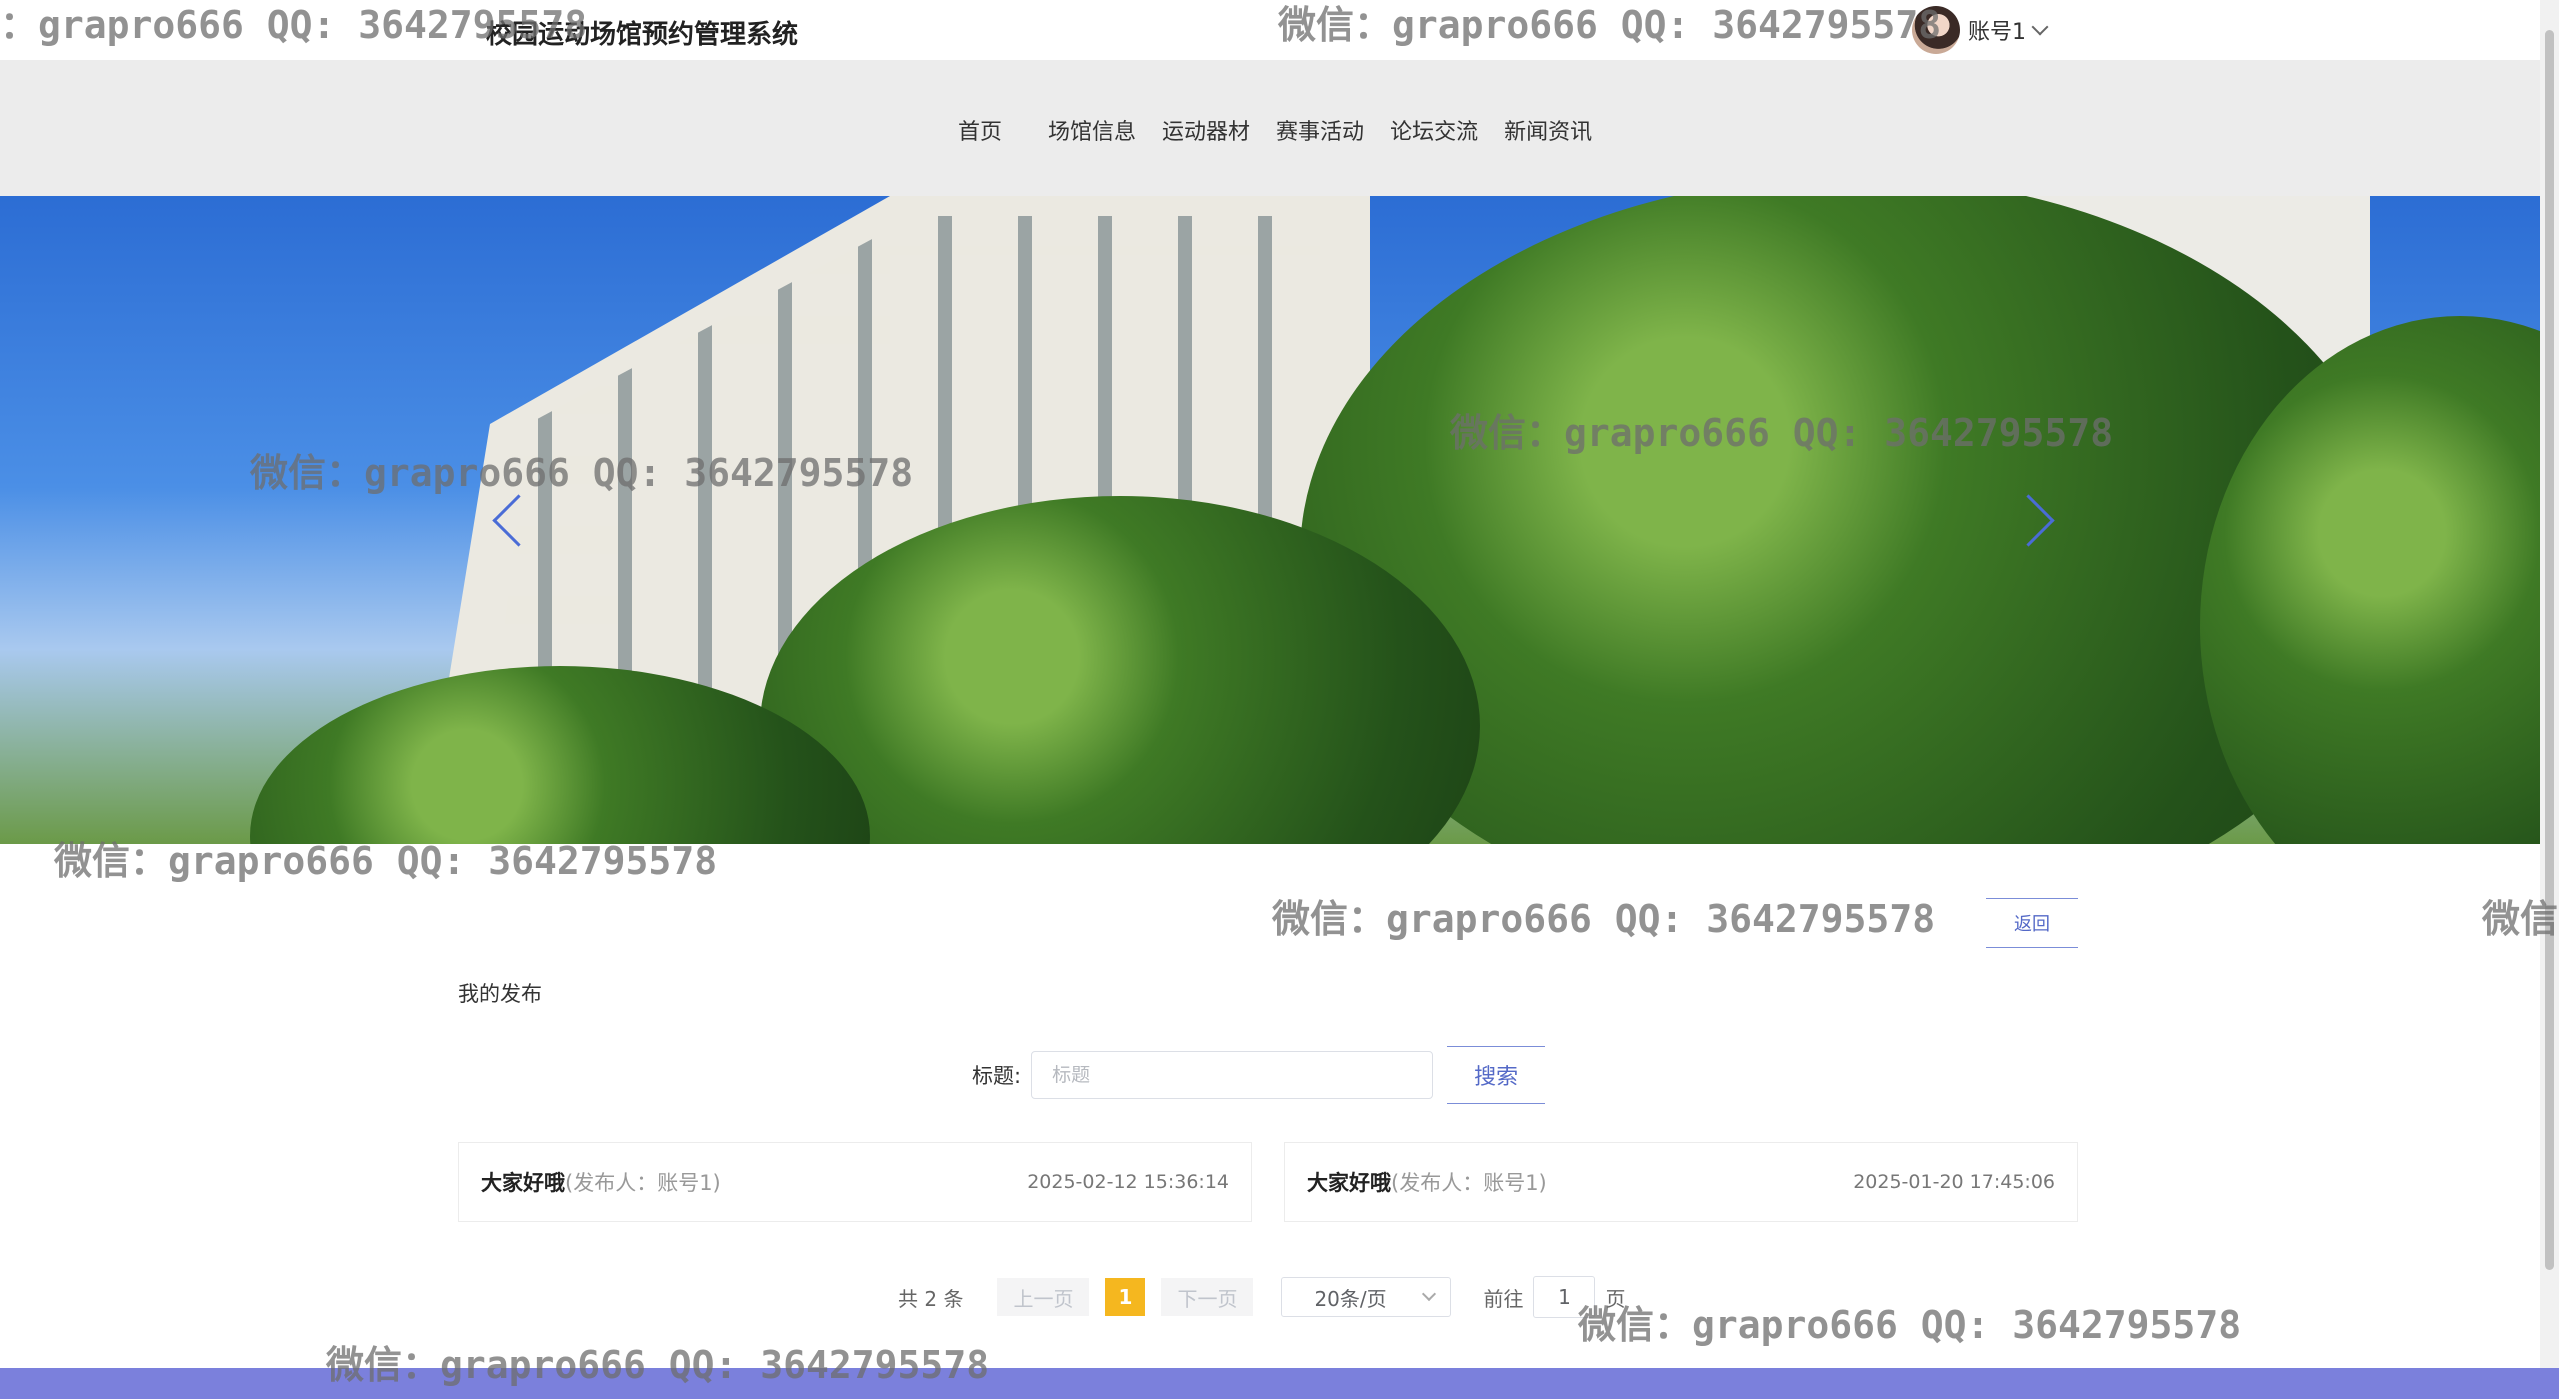  I want to click on list-item: 大家好哦(发布人：账号1) 2025-01-20 17:45:06, so click(1681, 1182).